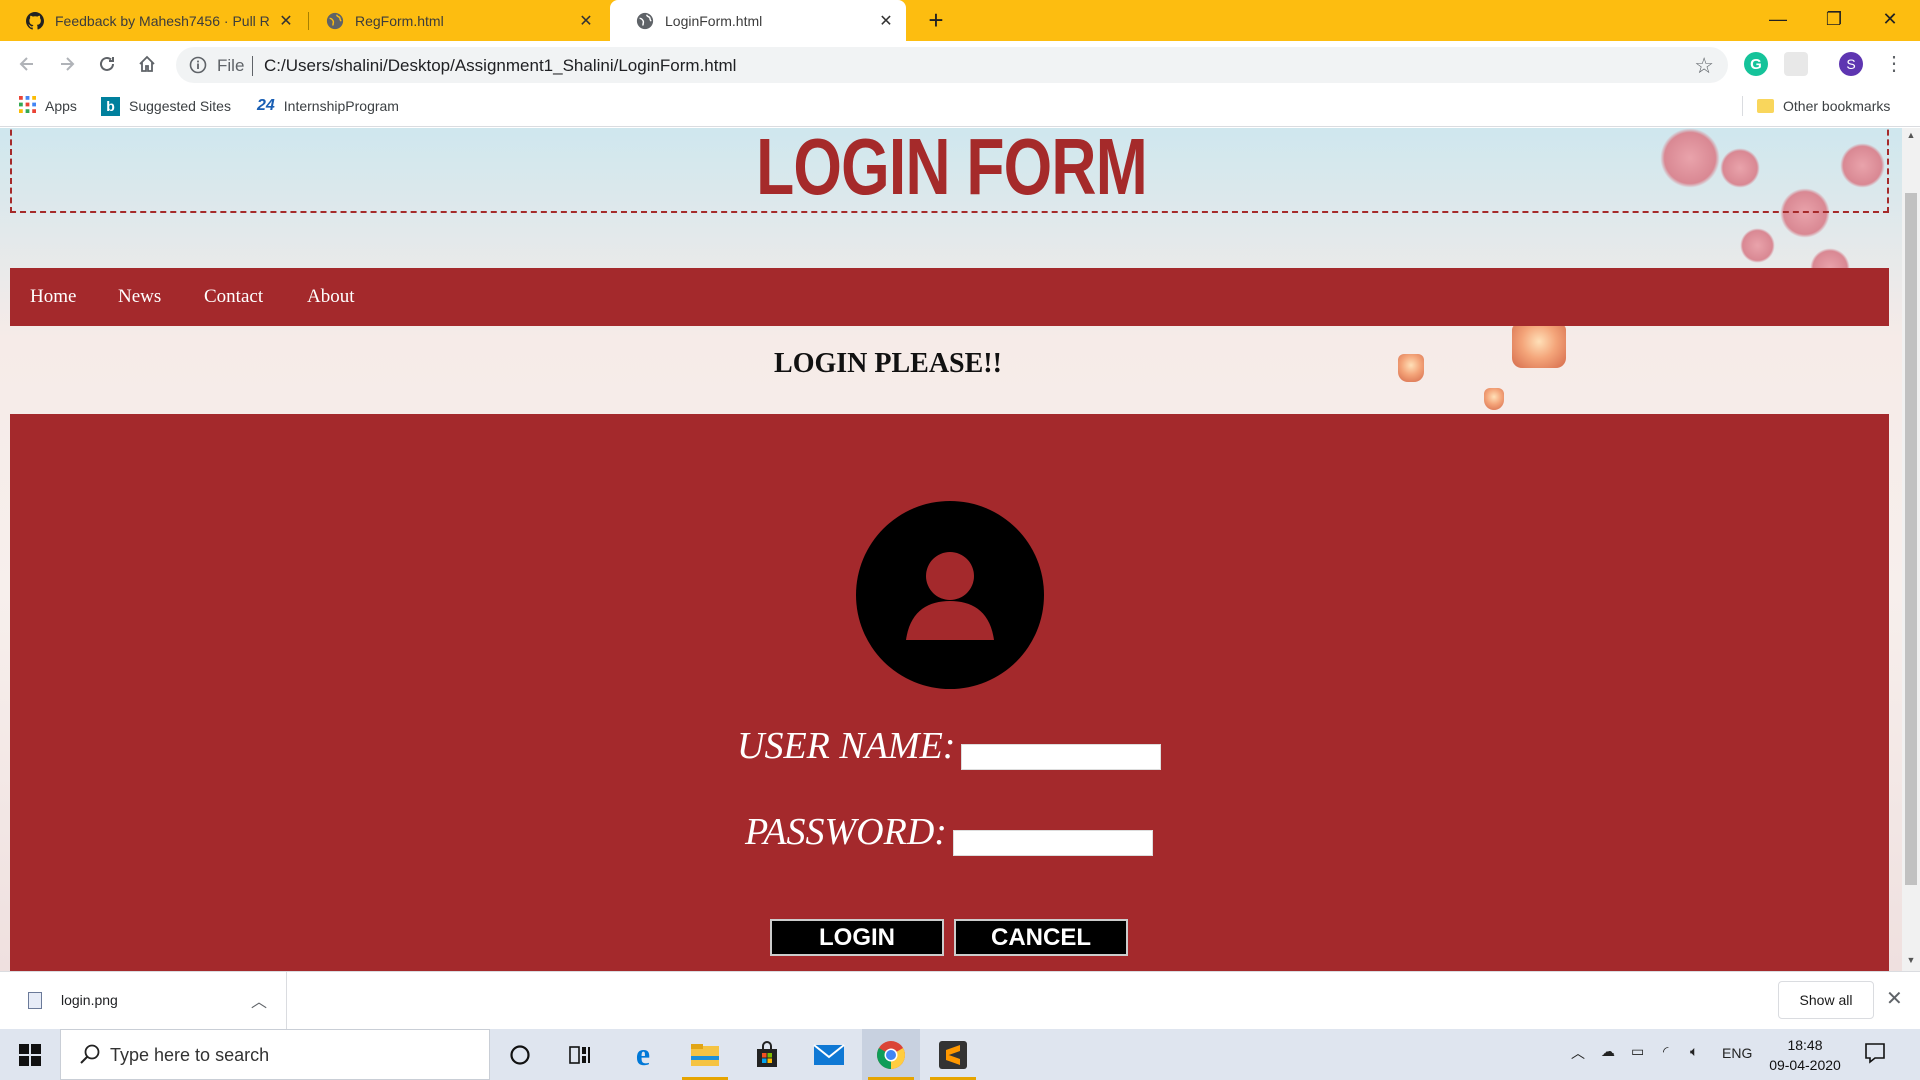 The width and height of the screenshot is (1920, 1080). I want to click on tab-title: Feedback by Mahesh7456 · Pull R, so click(162, 20).